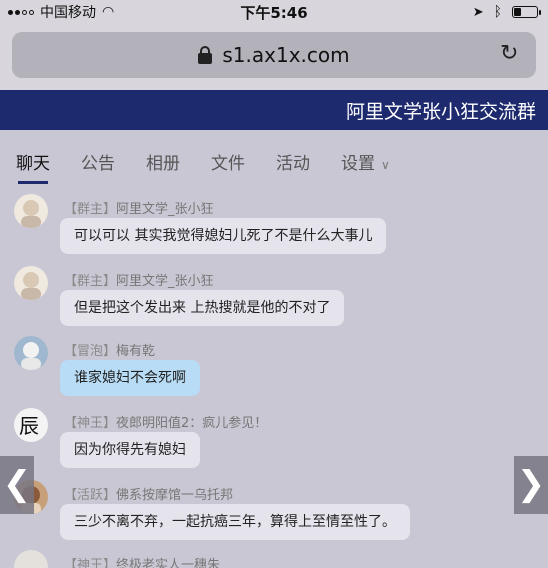 Image resolution: width=548 pixels, height=568 pixels. I want to click on url-bar: s1.ax1x.com ↻, so click(274, 55).